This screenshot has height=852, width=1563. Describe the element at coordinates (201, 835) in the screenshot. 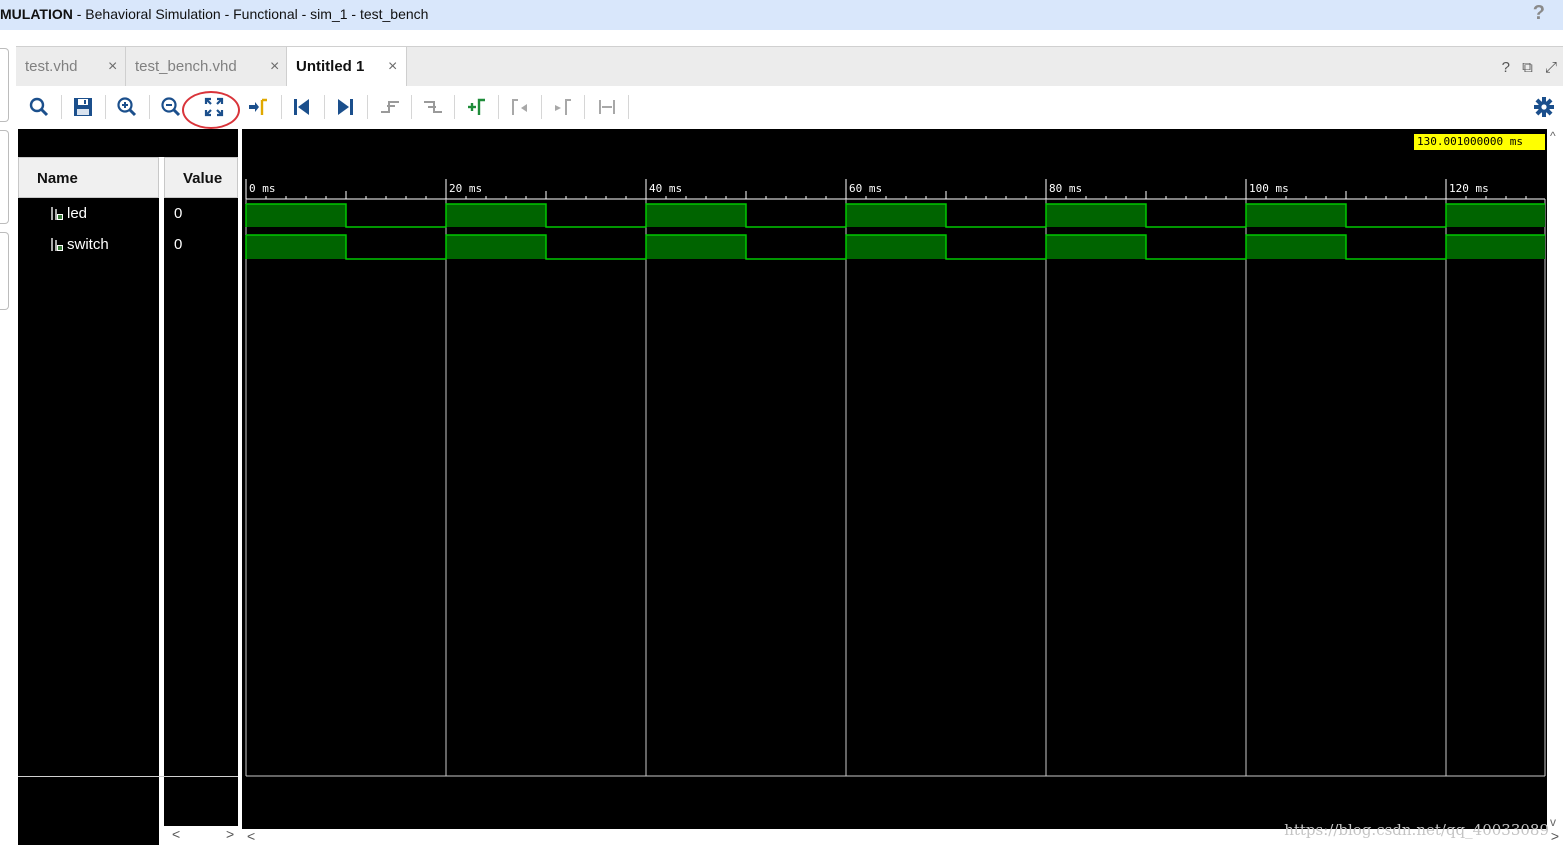

I see `value-horizontal-scrollbar: < >` at that location.